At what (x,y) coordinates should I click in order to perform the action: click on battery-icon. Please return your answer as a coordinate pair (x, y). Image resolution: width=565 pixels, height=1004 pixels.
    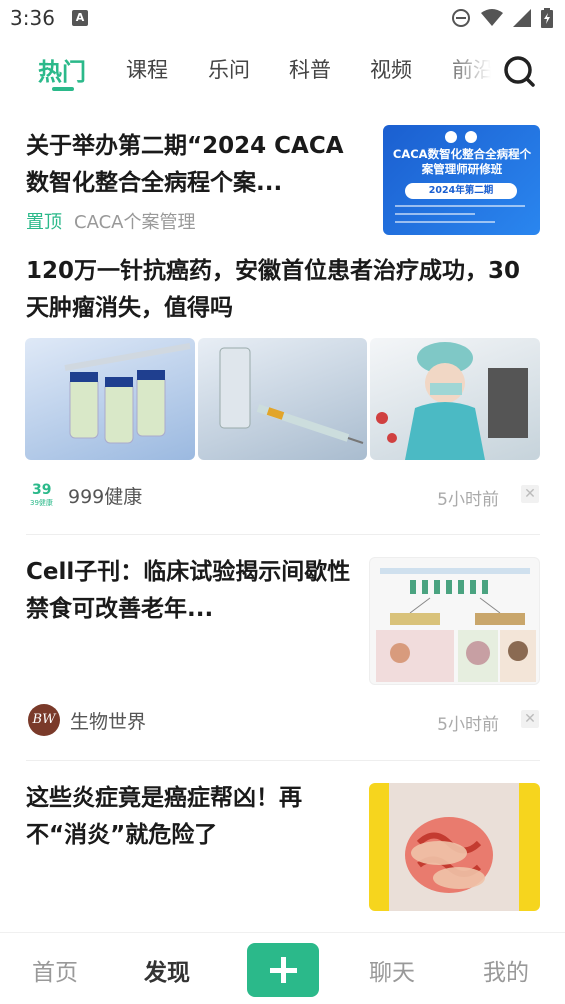
    Looking at the image, I should click on (547, 18).